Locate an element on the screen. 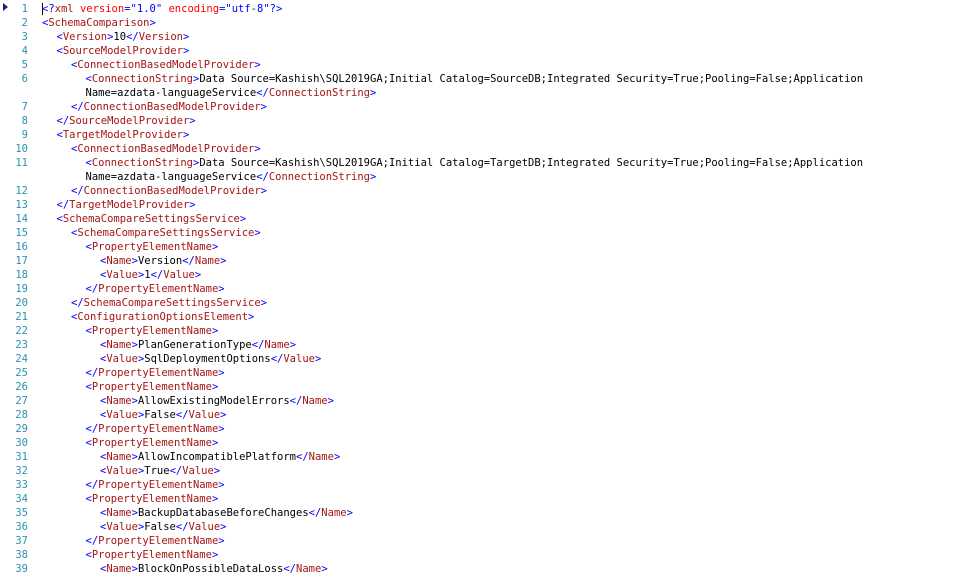 This screenshot has width=966, height=581. code-content: <Name>BlockOnPossibleDataLoss</Name> is located at coordinates (214, 569).